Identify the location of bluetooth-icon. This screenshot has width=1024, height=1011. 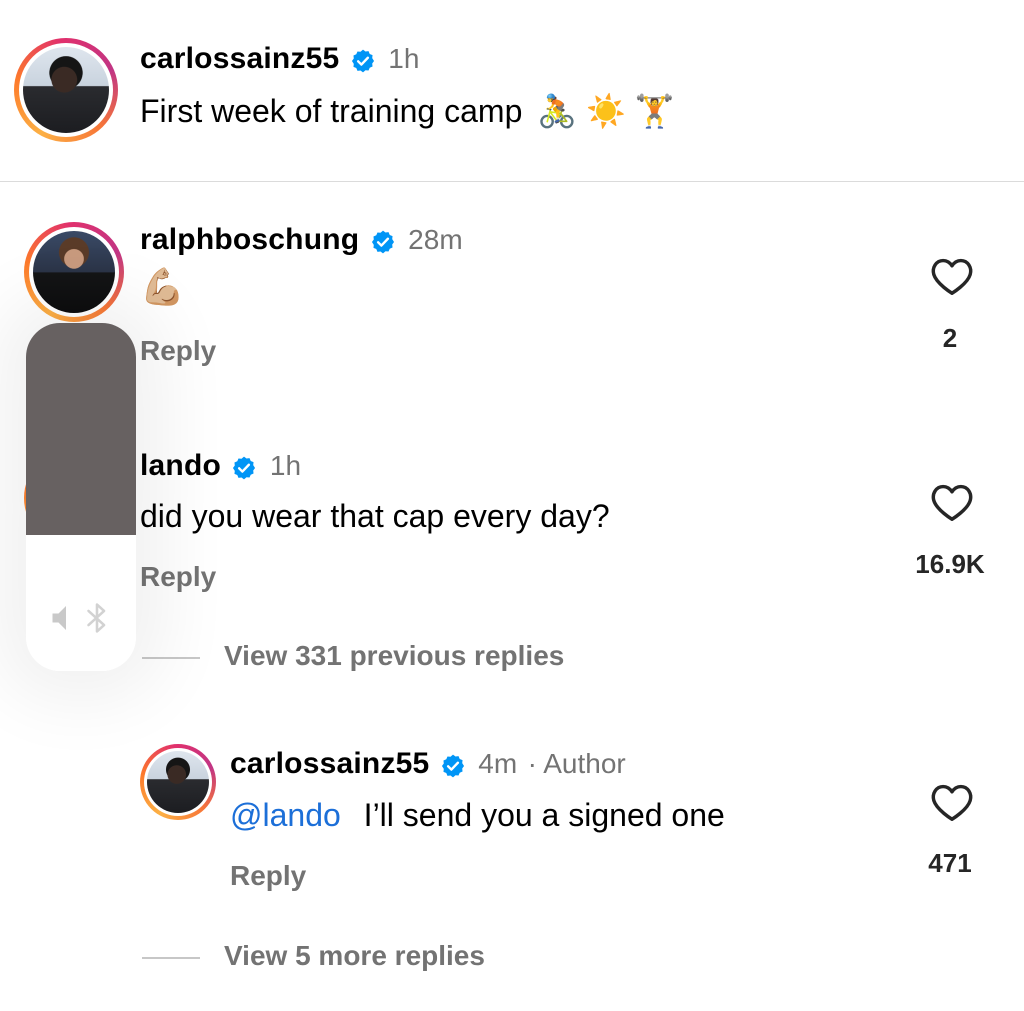
(96, 618).